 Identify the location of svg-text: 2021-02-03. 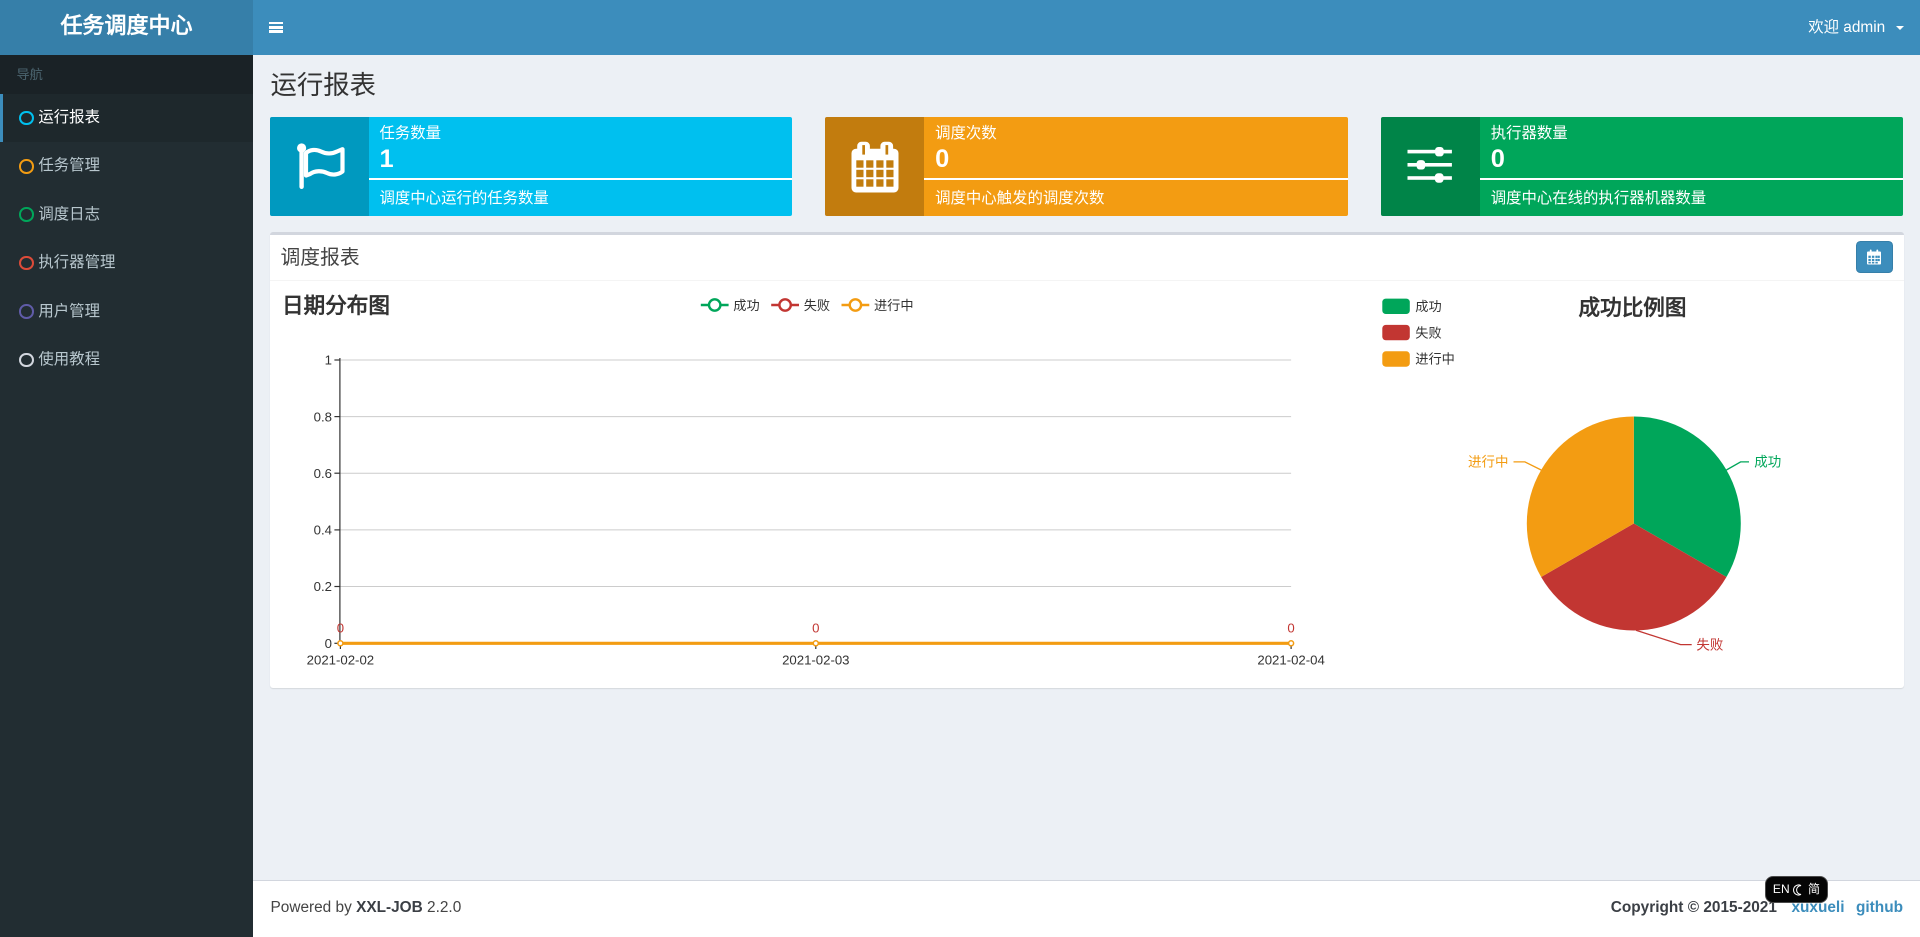
(815, 659).